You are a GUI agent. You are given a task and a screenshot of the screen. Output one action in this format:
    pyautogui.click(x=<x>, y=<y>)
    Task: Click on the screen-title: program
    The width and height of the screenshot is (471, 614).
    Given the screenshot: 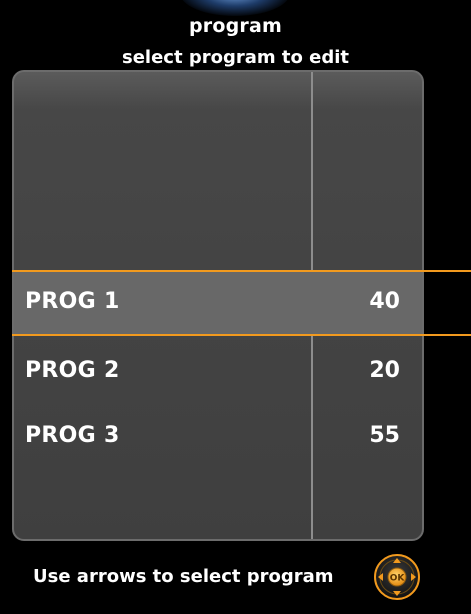 What is the action you would take?
    pyautogui.click(x=235, y=26)
    